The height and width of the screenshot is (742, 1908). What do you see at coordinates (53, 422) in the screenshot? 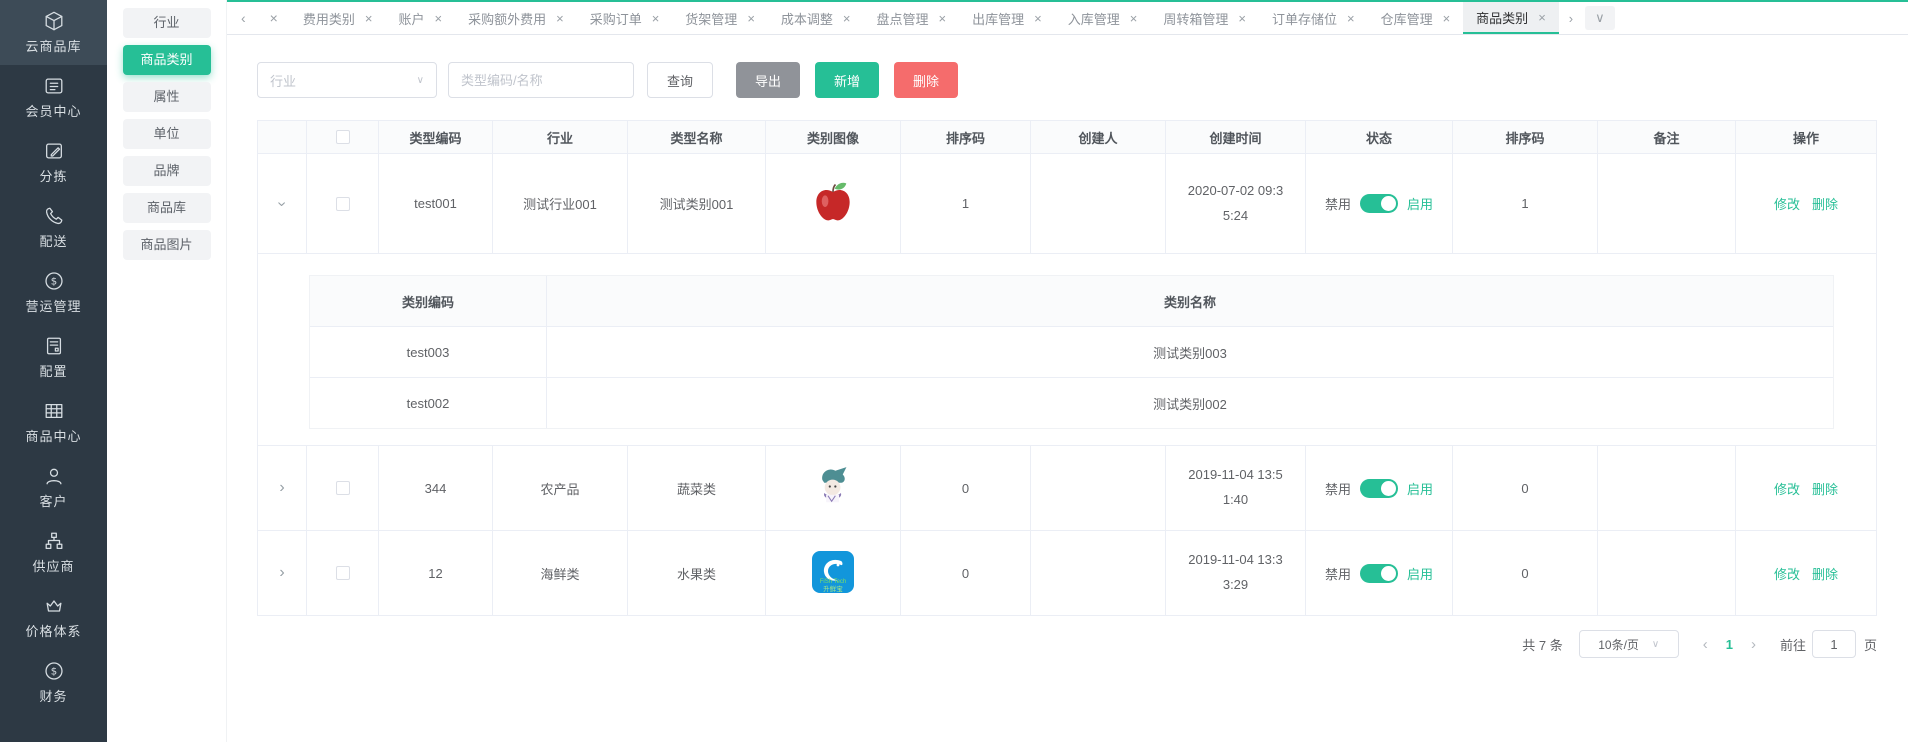
I see `app-nav-item-6: 商品中心` at bounding box center [53, 422].